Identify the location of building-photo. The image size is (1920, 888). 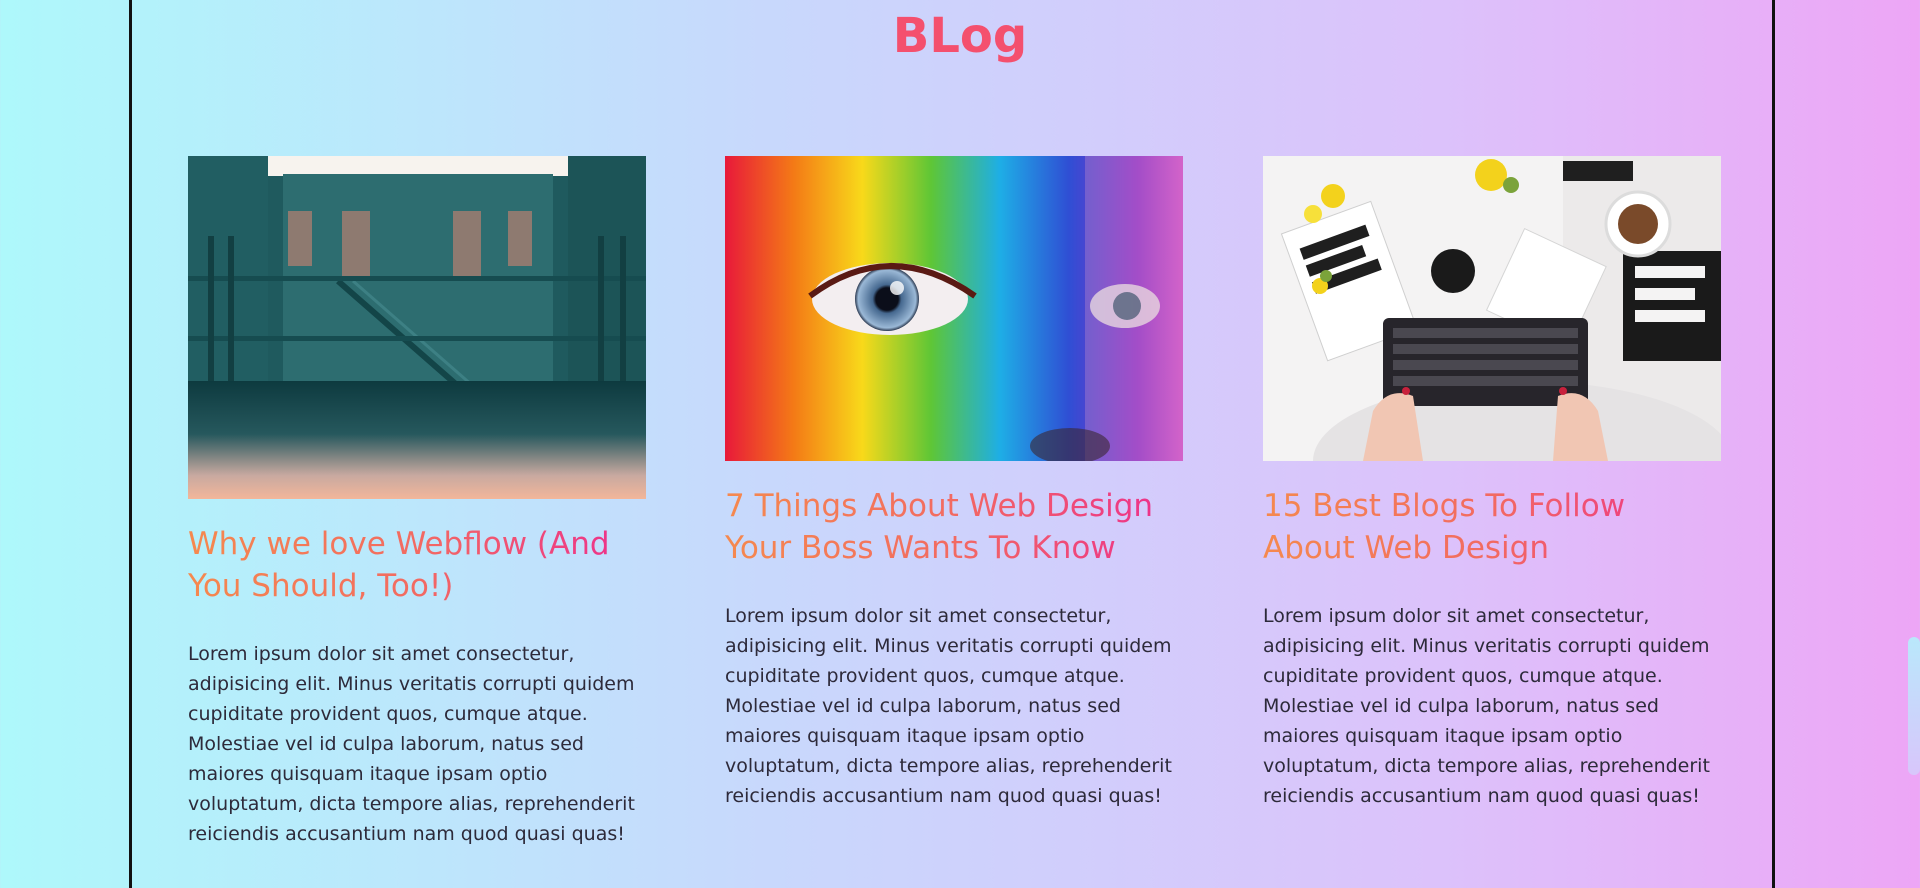
(417, 327).